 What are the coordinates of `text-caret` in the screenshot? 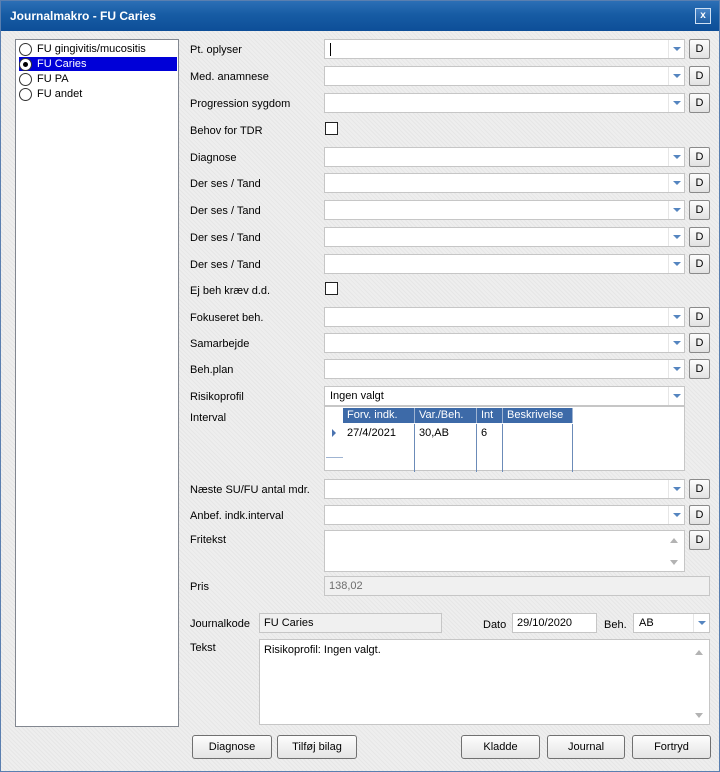 It's located at (330, 49).